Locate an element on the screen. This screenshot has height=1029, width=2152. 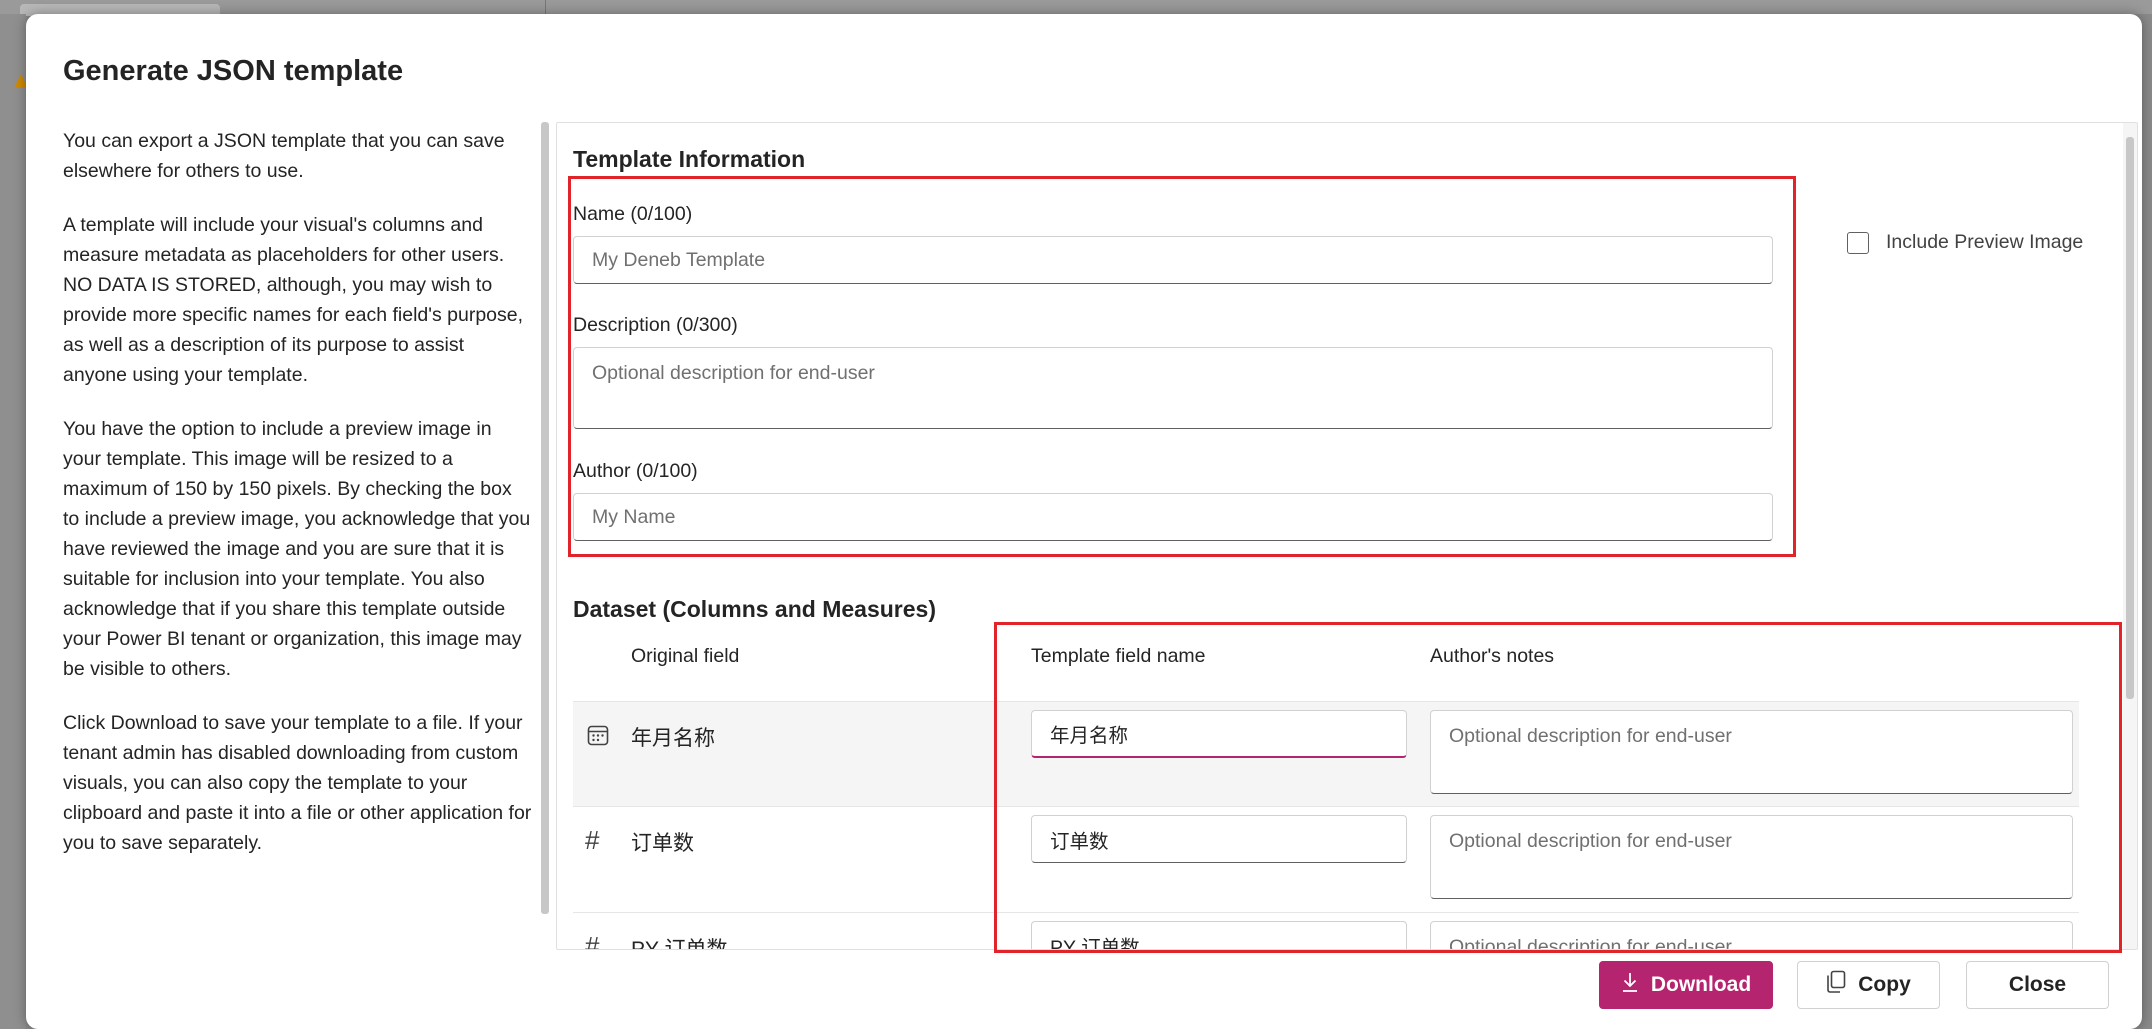
column-header-template: Template field name is located at coordinates (1118, 656).